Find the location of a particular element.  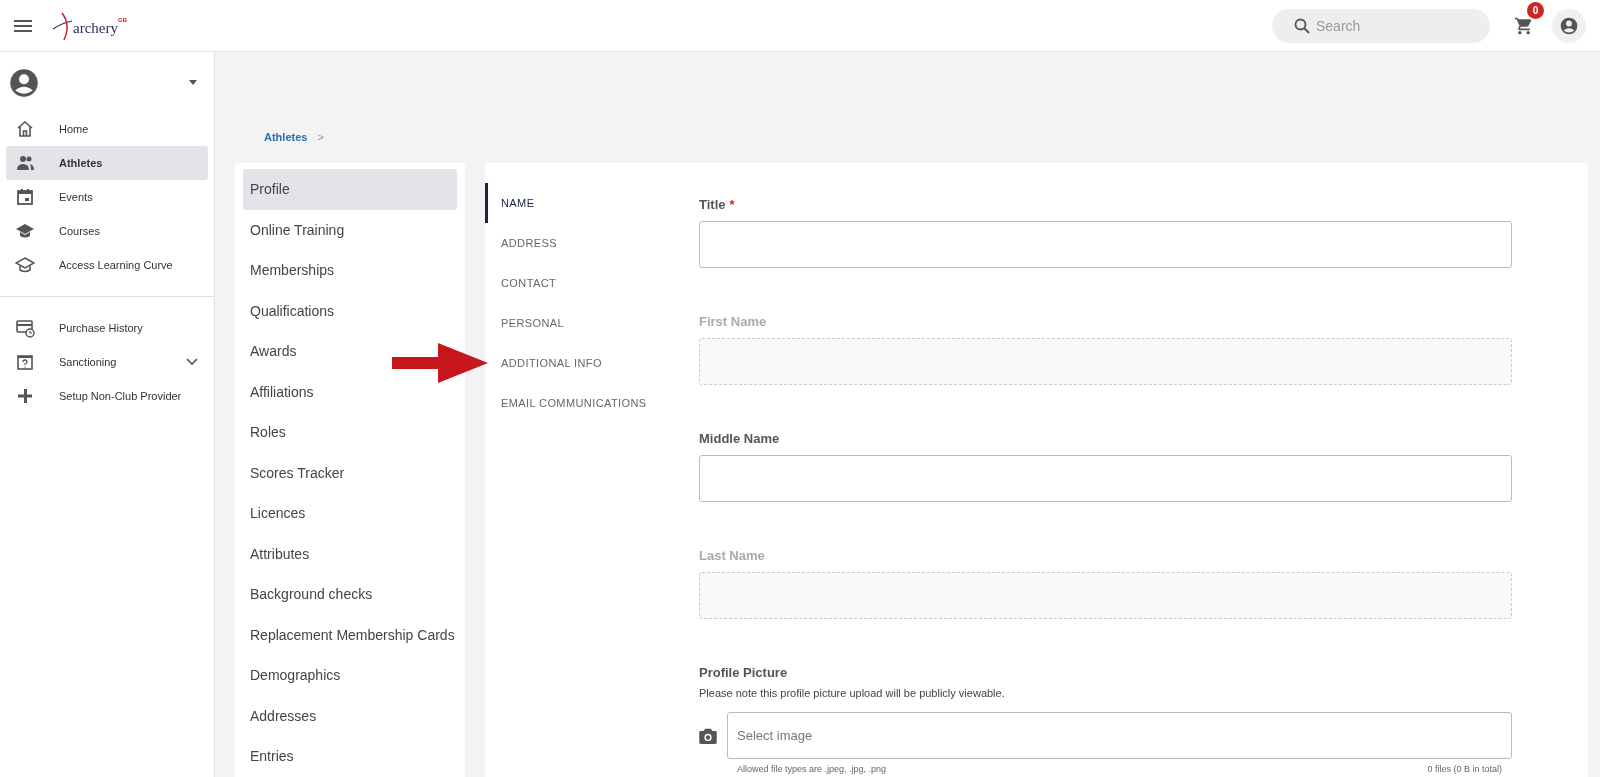

menu-icon is located at coordinates (23, 25).